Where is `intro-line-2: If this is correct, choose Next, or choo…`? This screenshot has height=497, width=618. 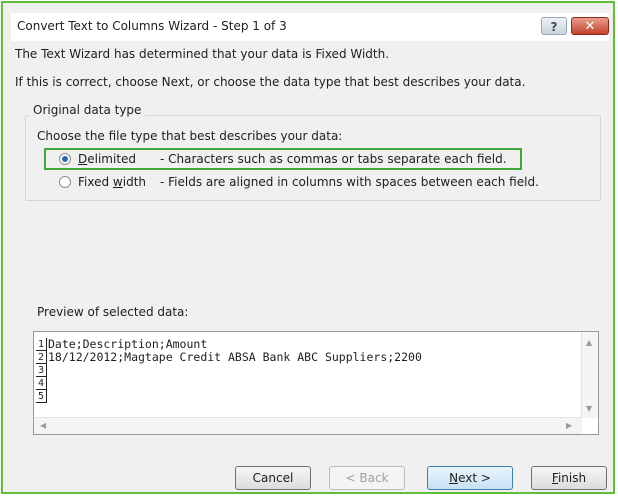
intro-line-2: If this is correct, choose Next, or choo… is located at coordinates (270, 82).